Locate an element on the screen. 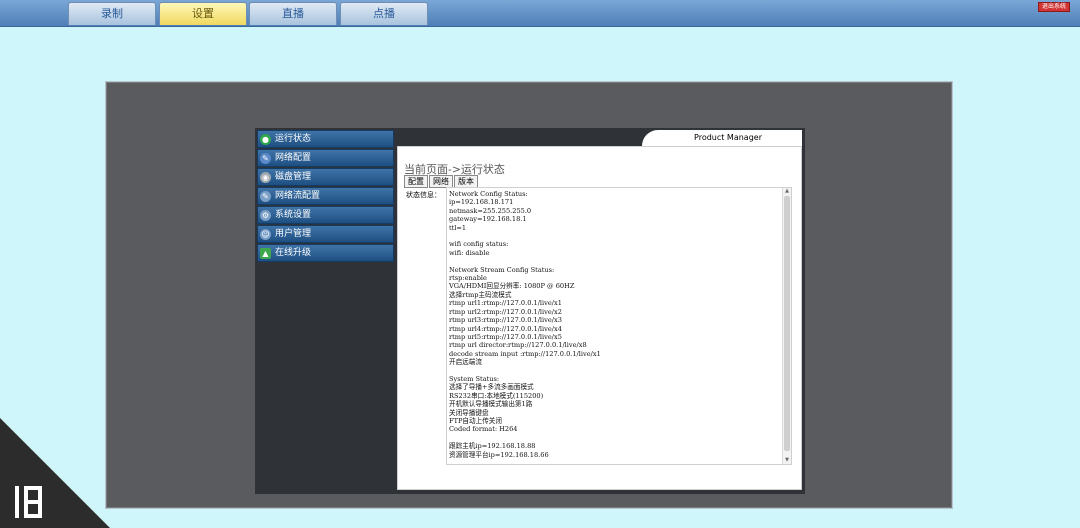  sidebar-item-stream-config: ✎ 网络流配置 is located at coordinates (325, 196).